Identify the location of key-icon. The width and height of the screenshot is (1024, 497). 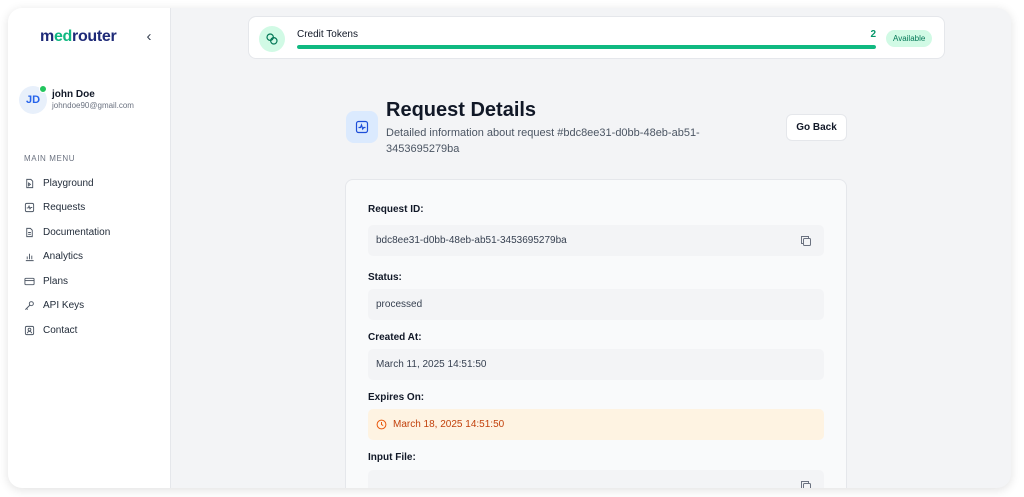
(29, 306).